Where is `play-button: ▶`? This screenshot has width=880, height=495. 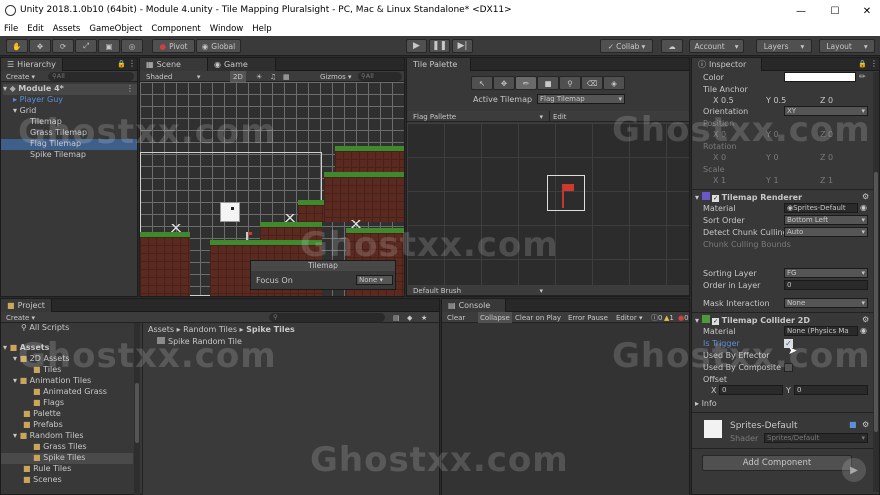
play-button: ▶ is located at coordinates (416, 46).